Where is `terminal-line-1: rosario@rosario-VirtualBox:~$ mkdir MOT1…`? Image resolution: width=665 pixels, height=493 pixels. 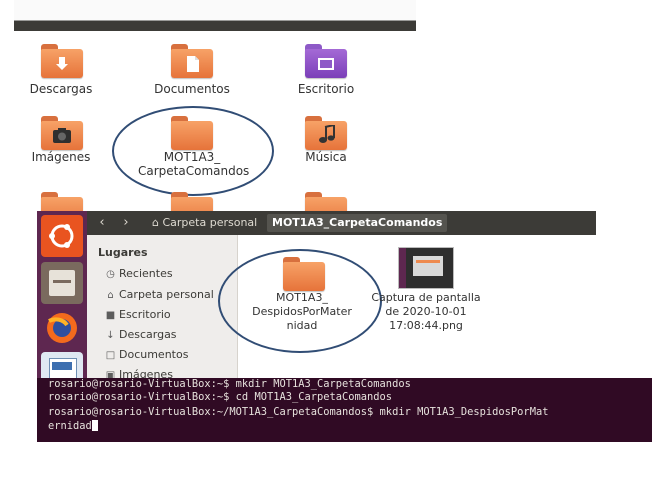
terminal-line-1: rosario@rosario-VirtualBox:~$ mkdir MOT1… is located at coordinates (229, 384).